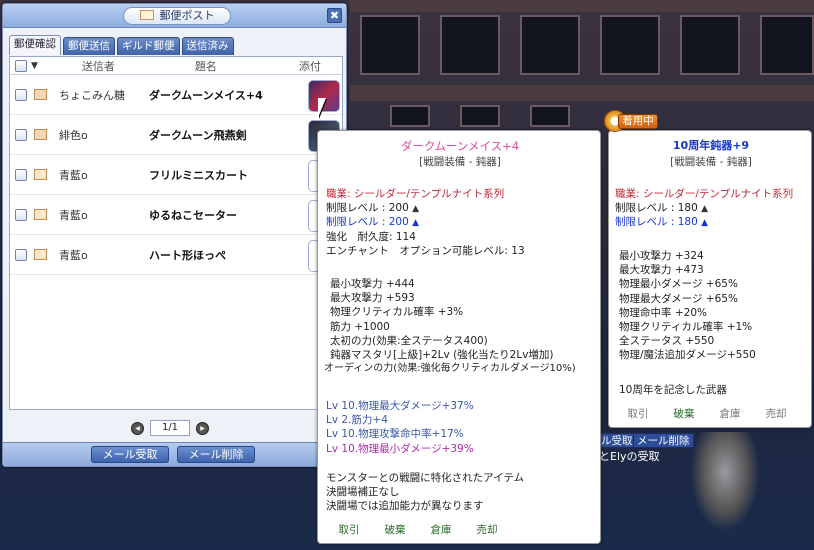 The width and height of the screenshot is (814, 550). Describe the element at coordinates (206, 66) in the screenshot. I see `column-subject: 題名` at that location.